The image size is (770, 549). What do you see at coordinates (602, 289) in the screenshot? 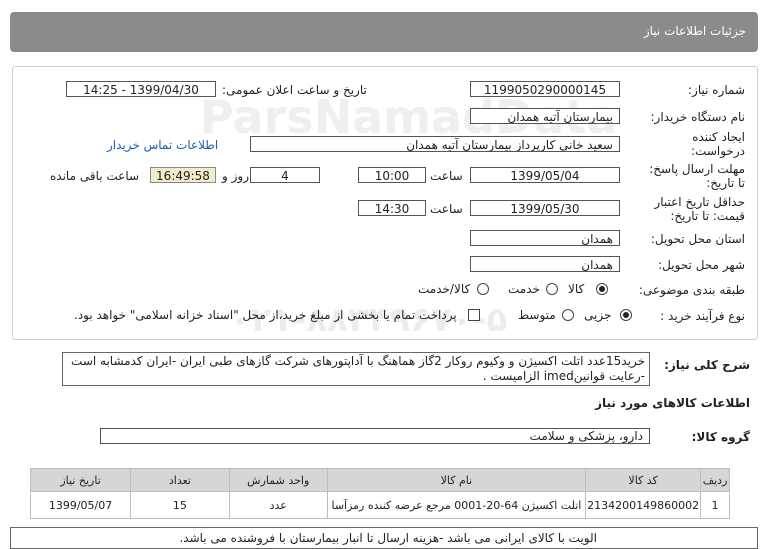
I see `category-radio-goods` at bounding box center [602, 289].